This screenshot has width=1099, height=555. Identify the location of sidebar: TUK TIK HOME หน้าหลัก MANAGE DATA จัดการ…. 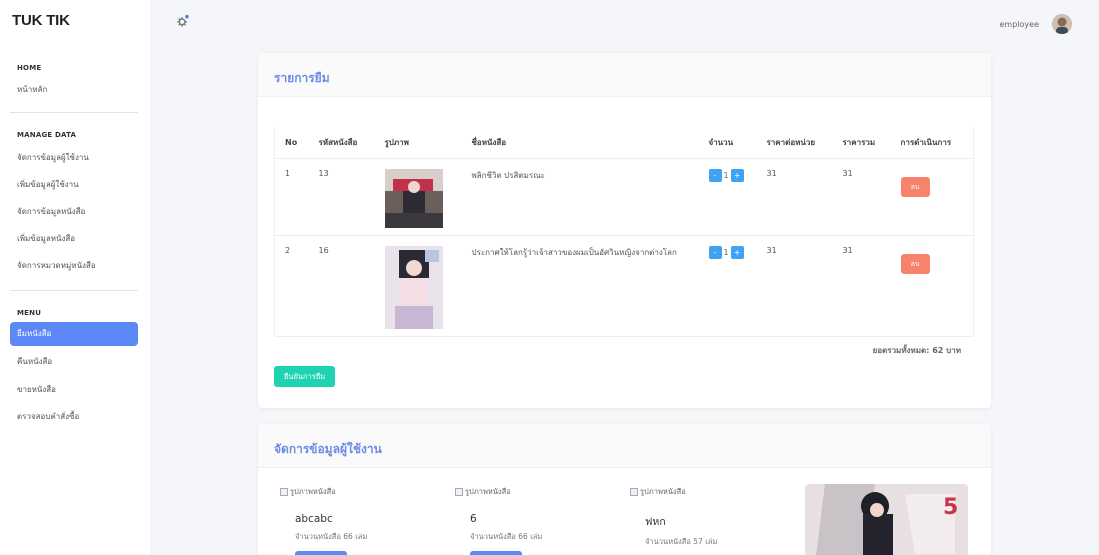
(75, 277).